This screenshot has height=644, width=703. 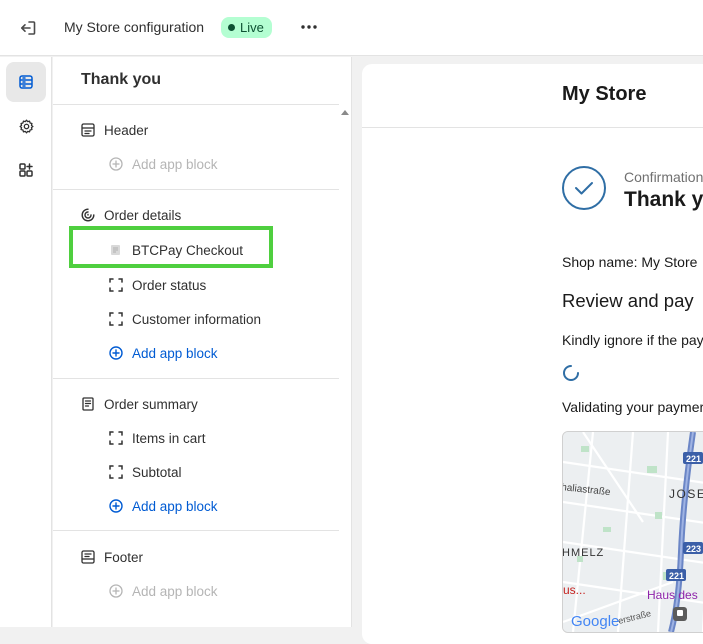 What do you see at coordinates (126, 130) in the screenshot?
I see `section-header-label: Header` at bounding box center [126, 130].